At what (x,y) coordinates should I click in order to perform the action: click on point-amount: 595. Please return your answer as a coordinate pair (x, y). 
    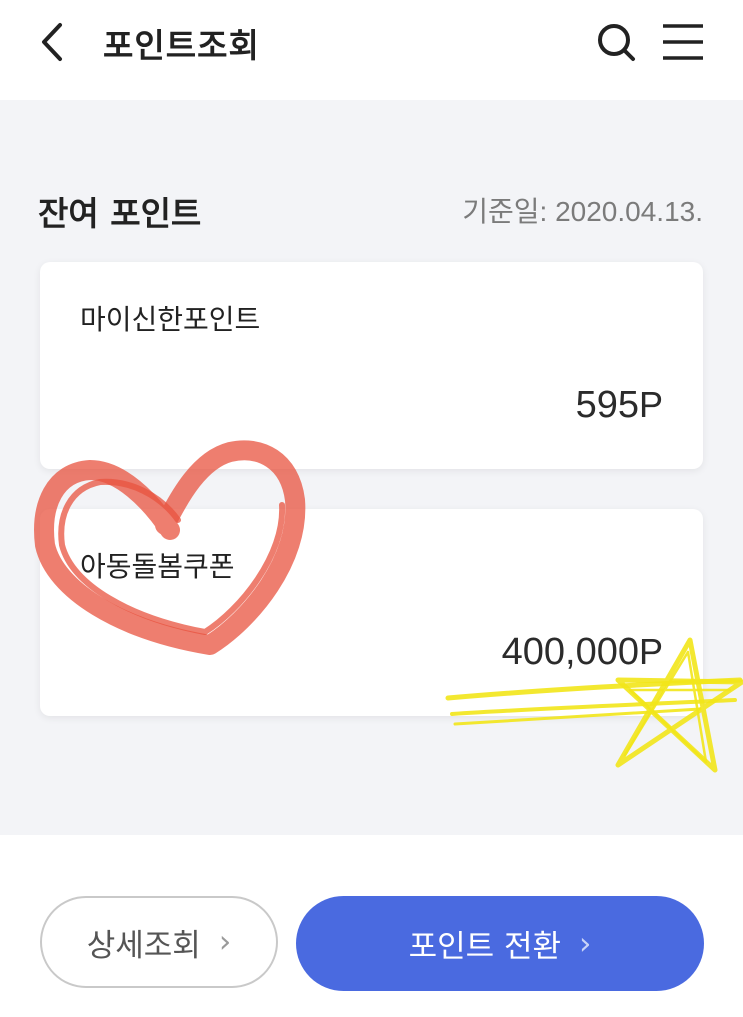
    Looking at the image, I should click on (607, 405).